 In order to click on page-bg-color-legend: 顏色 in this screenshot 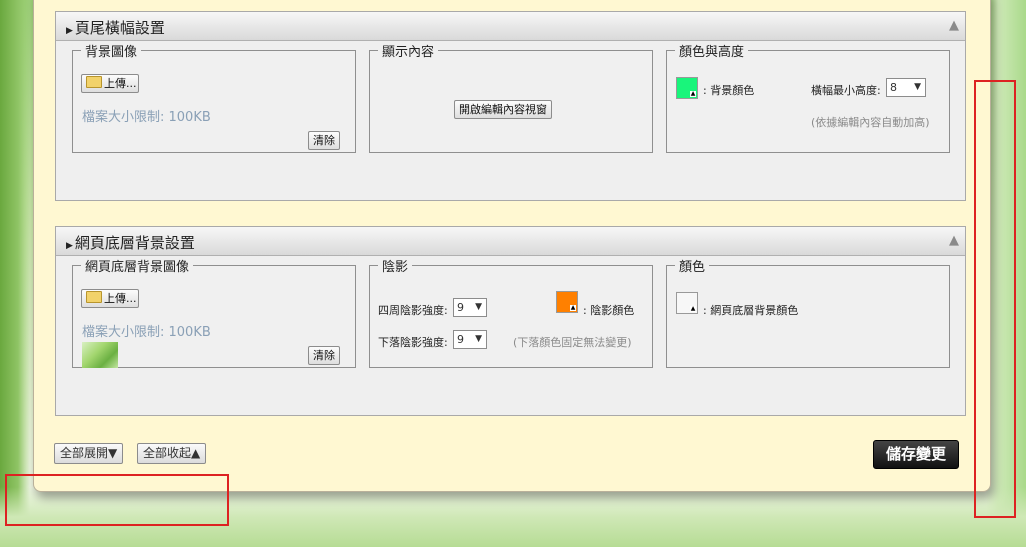, I will do `click(692, 267)`.